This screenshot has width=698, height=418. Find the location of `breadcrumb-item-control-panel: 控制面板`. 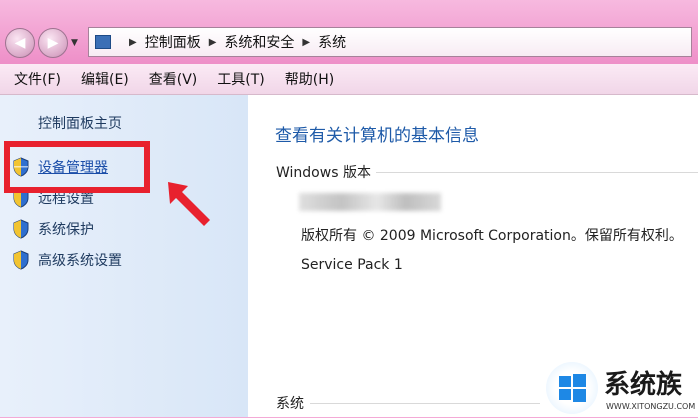

breadcrumb-item-control-panel: 控制面板 is located at coordinates (173, 42).